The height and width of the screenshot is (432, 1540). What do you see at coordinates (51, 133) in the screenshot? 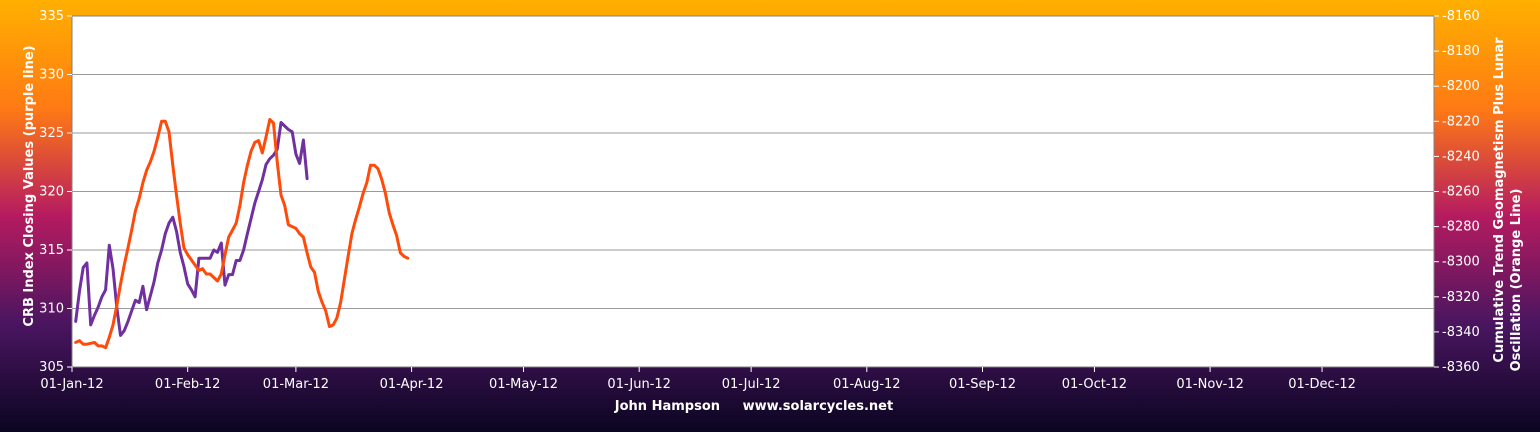
I see `left-tick-label: 325` at bounding box center [51, 133].